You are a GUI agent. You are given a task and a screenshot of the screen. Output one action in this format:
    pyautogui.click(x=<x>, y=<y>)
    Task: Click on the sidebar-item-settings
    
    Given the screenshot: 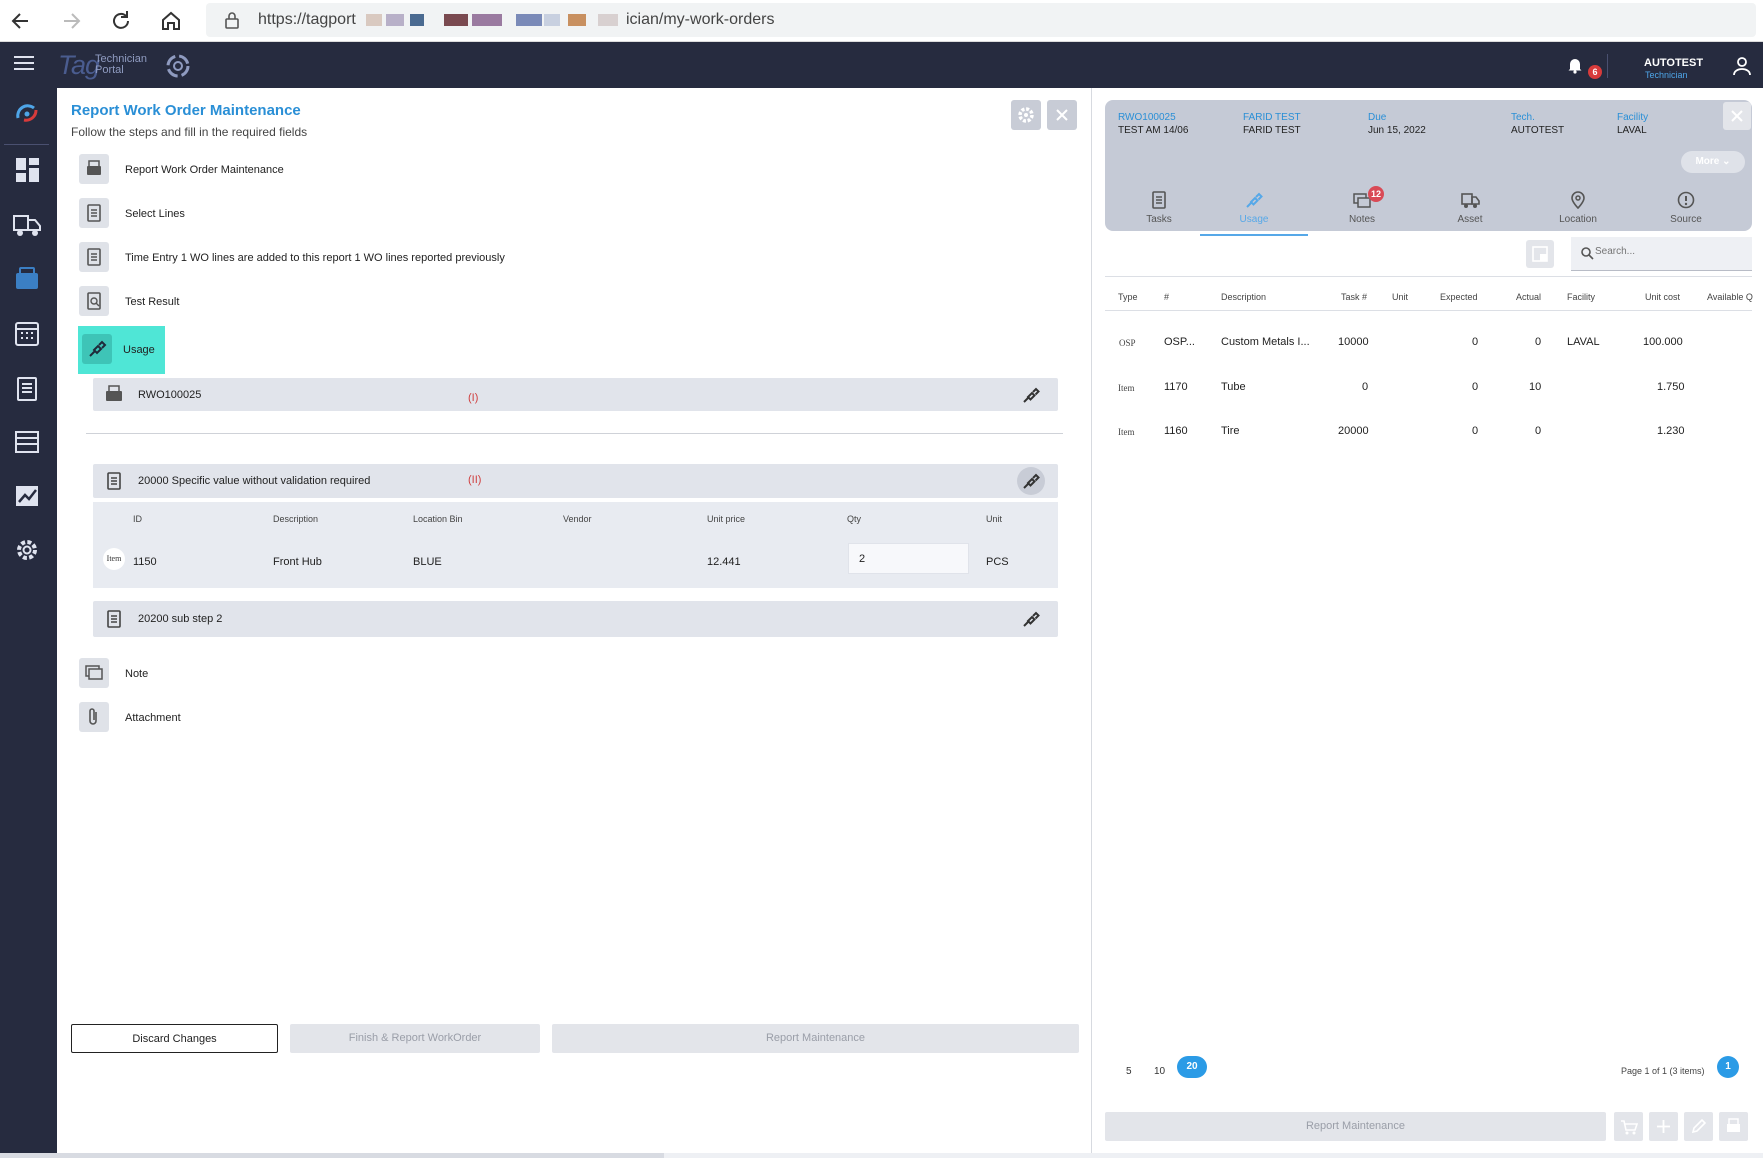 What is the action you would take?
    pyautogui.click(x=27, y=550)
    